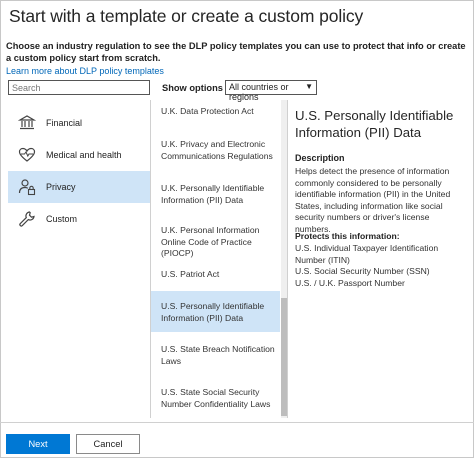  I want to click on scrollbar-thumb, so click(284, 357).